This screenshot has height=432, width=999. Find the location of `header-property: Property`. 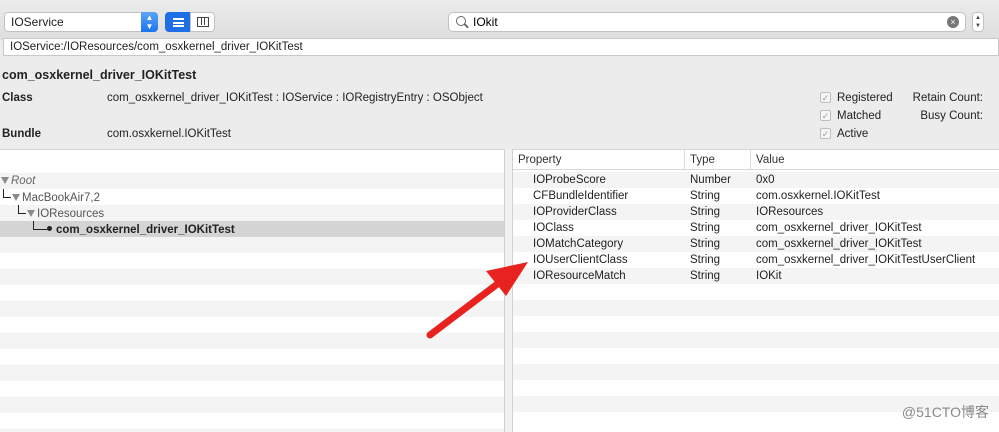

header-property: Property is located at coordinates (599, 160).